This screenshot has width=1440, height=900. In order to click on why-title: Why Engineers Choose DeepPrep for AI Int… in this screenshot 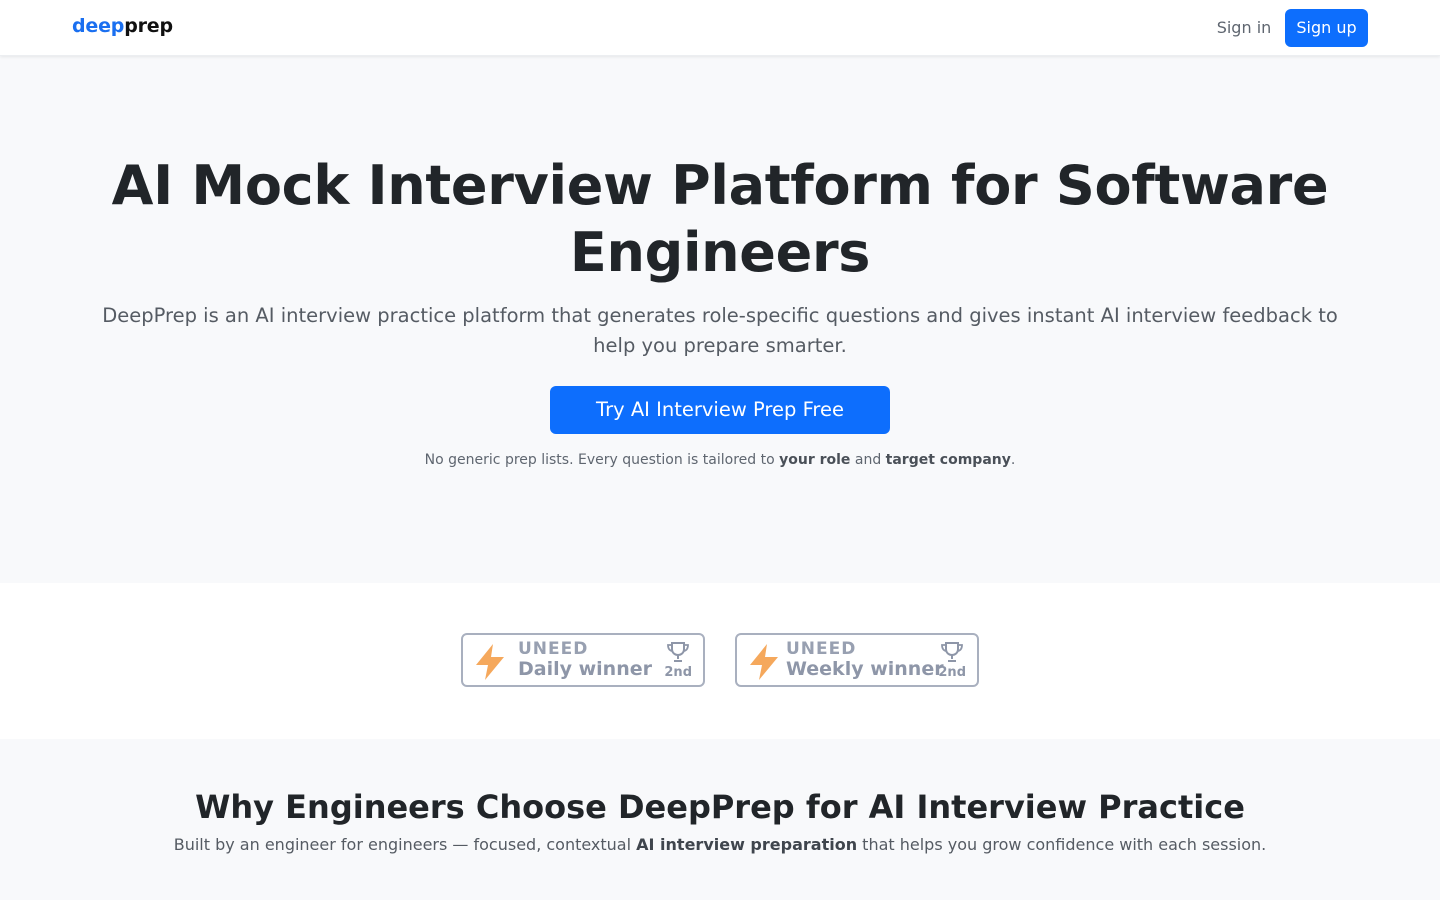, I will do `click(720, 807)`.